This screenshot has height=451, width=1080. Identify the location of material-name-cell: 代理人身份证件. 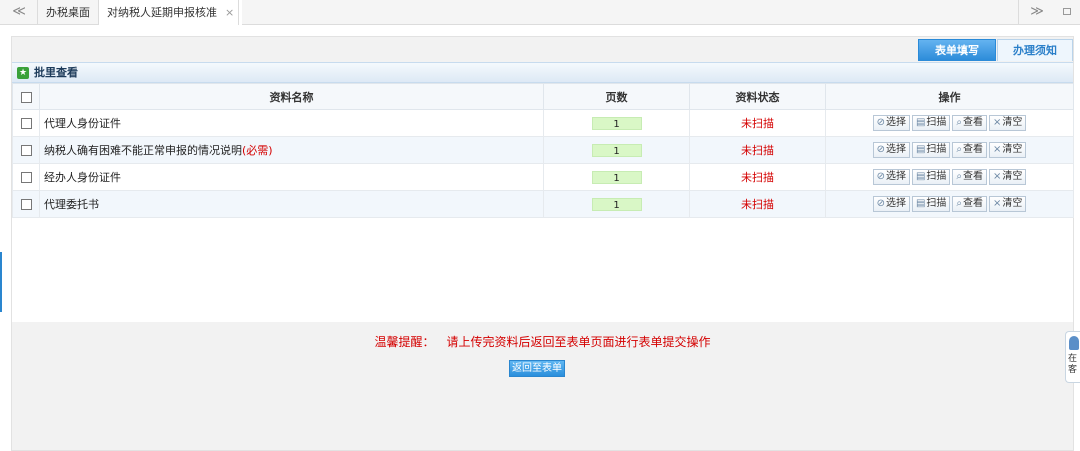
(291, 123).